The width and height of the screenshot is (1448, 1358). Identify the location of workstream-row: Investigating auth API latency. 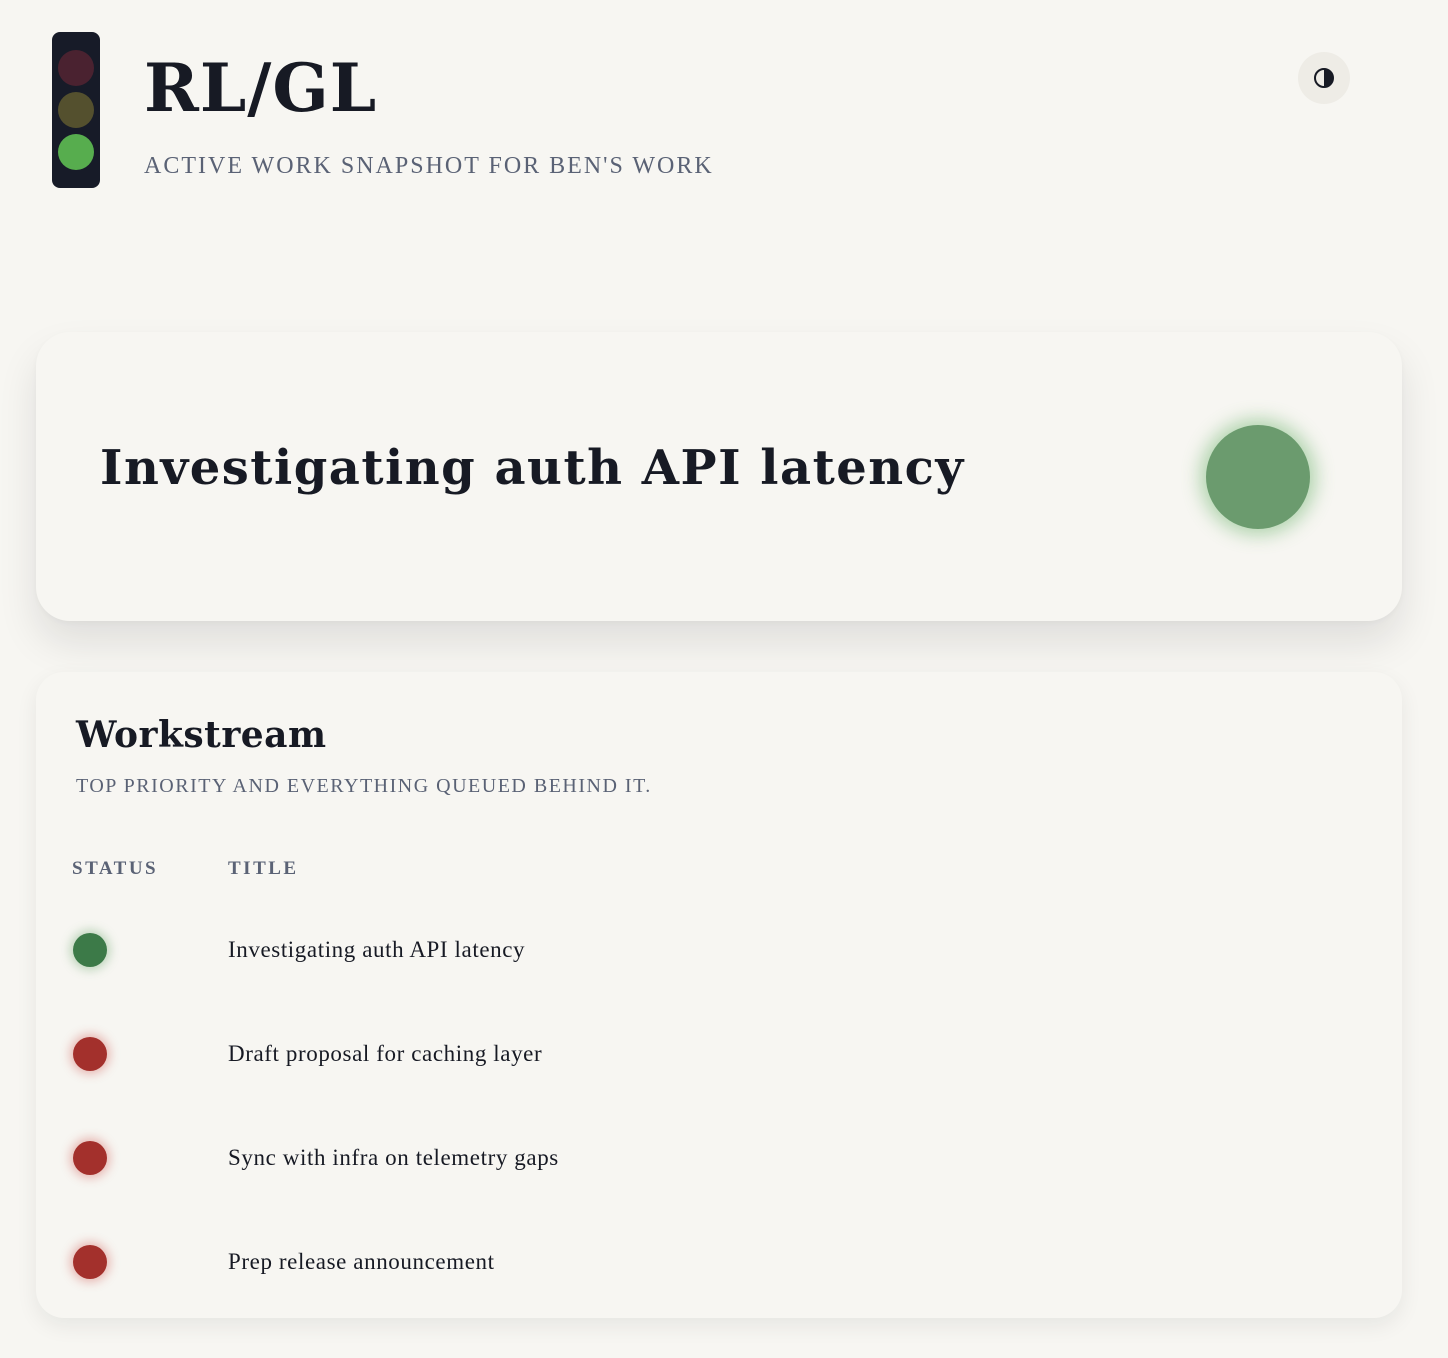
(719, 950).